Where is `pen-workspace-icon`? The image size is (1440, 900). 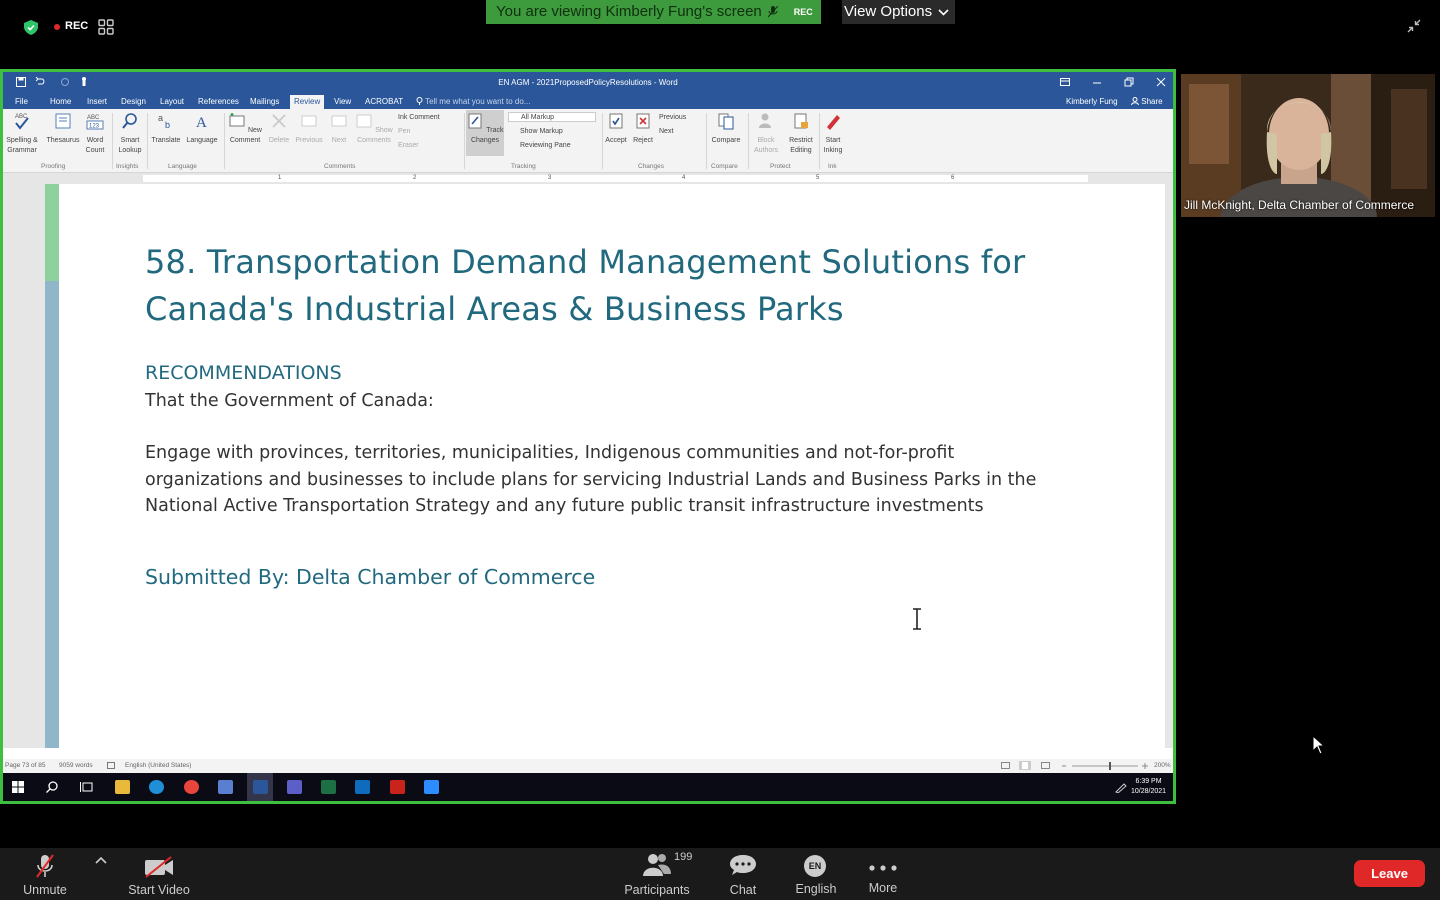 pen-workspace-icon is located at coordinates (1121, 787).